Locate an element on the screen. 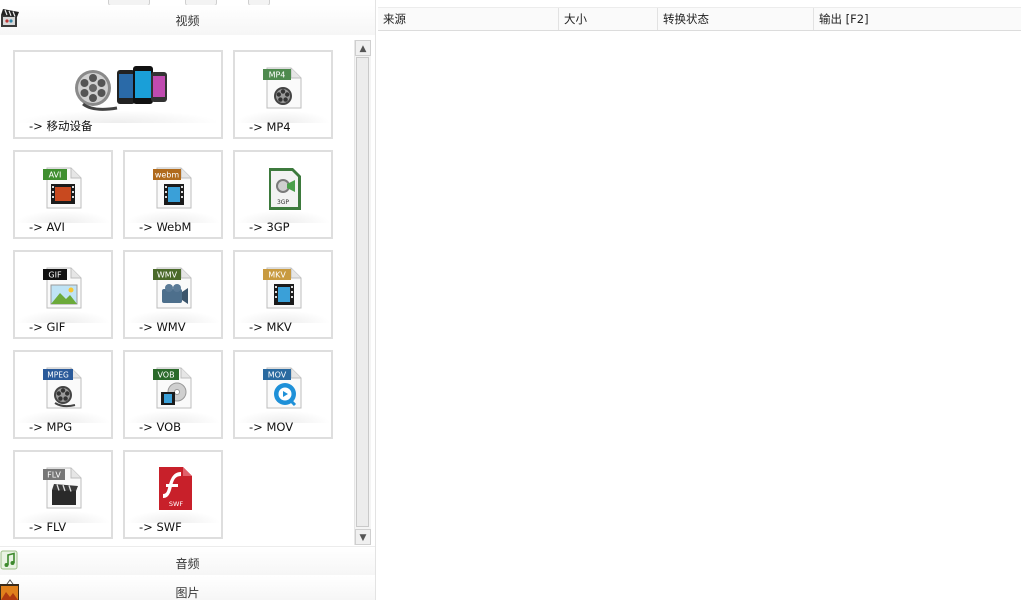 This screenshot has height=601, width=1023. badge-text: MKV is located at coordinates (277, 275).